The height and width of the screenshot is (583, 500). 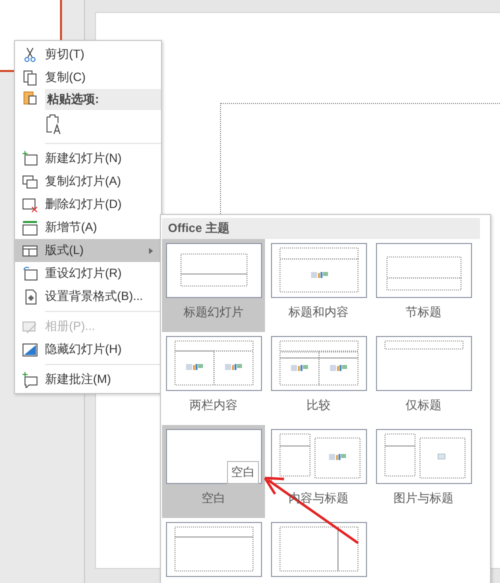 I want to click on layout-option: 标题幻灯片, so click(x=213, y=285).